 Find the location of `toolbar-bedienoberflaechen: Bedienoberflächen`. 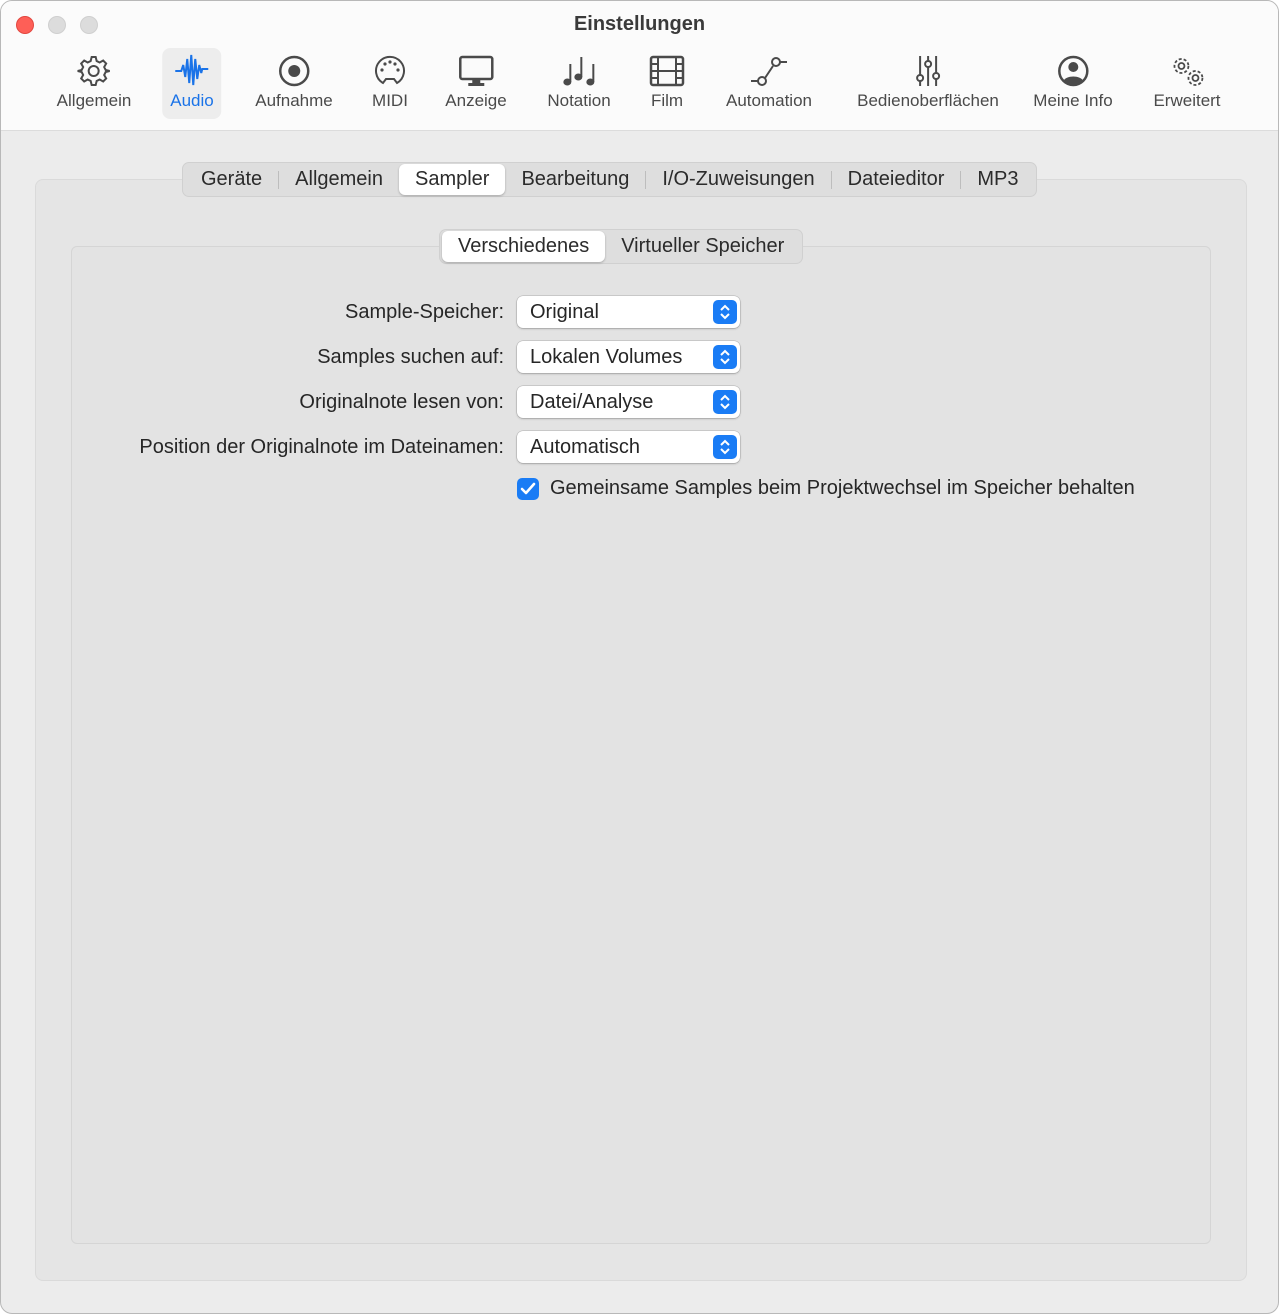

toolbar-bedienoberflaechen: Bedienoberflächen is located at coordinates (928, 83).